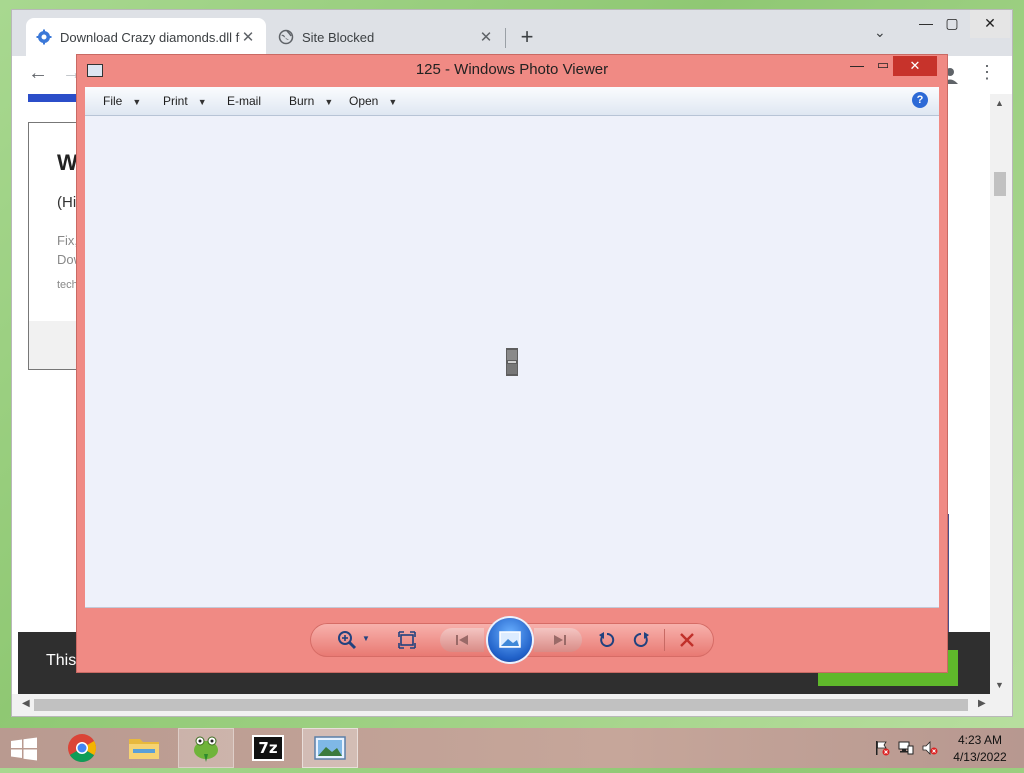 The width and height of the screenshot is (1024, 773). What do you see at coordinates (175, 101) in the screenshot?
I see `menu-label: Print` at bounding box center [175, 101].